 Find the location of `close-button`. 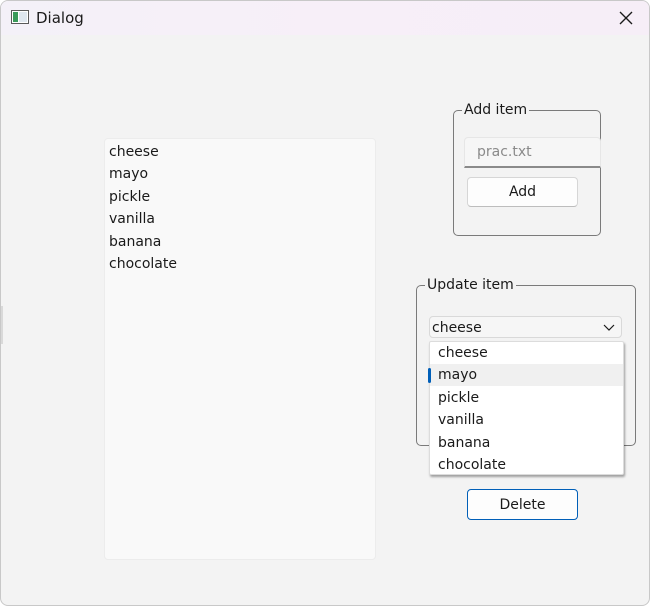

close-button is located at coordinates (626, 18).